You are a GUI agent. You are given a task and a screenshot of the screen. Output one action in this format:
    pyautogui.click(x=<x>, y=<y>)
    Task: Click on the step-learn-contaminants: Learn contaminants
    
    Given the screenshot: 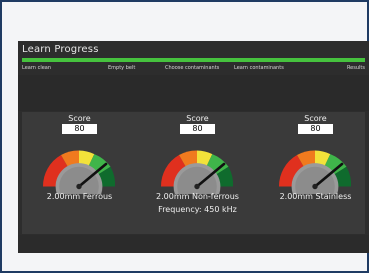 What is the action you would take?
    pyautogui.click(x=259, y=68)
    